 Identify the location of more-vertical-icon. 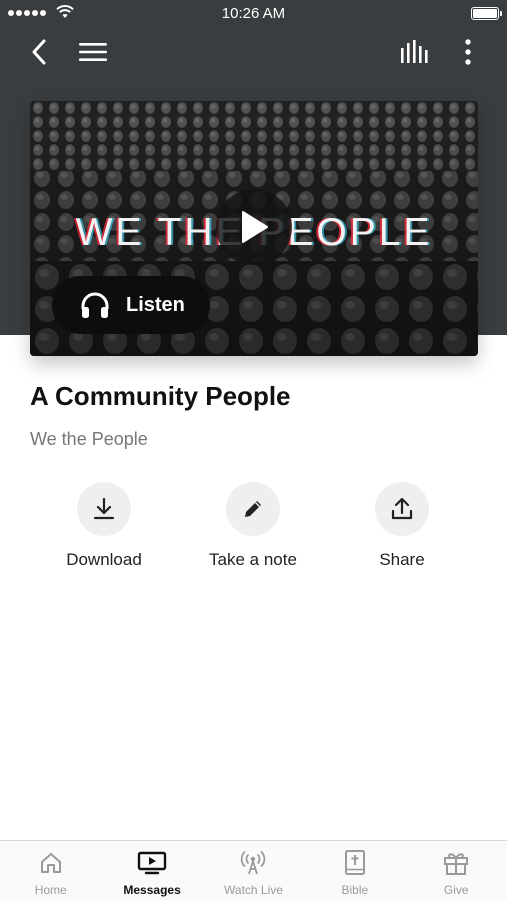
(468, 52).